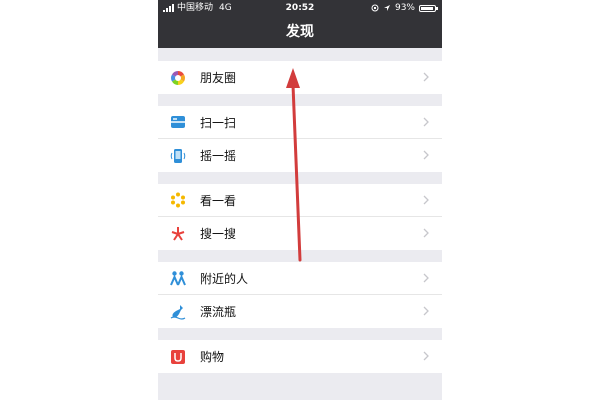 This screenshot has height=400, width=600. I want to click on battery-percent: 93%, so click(404, 8).